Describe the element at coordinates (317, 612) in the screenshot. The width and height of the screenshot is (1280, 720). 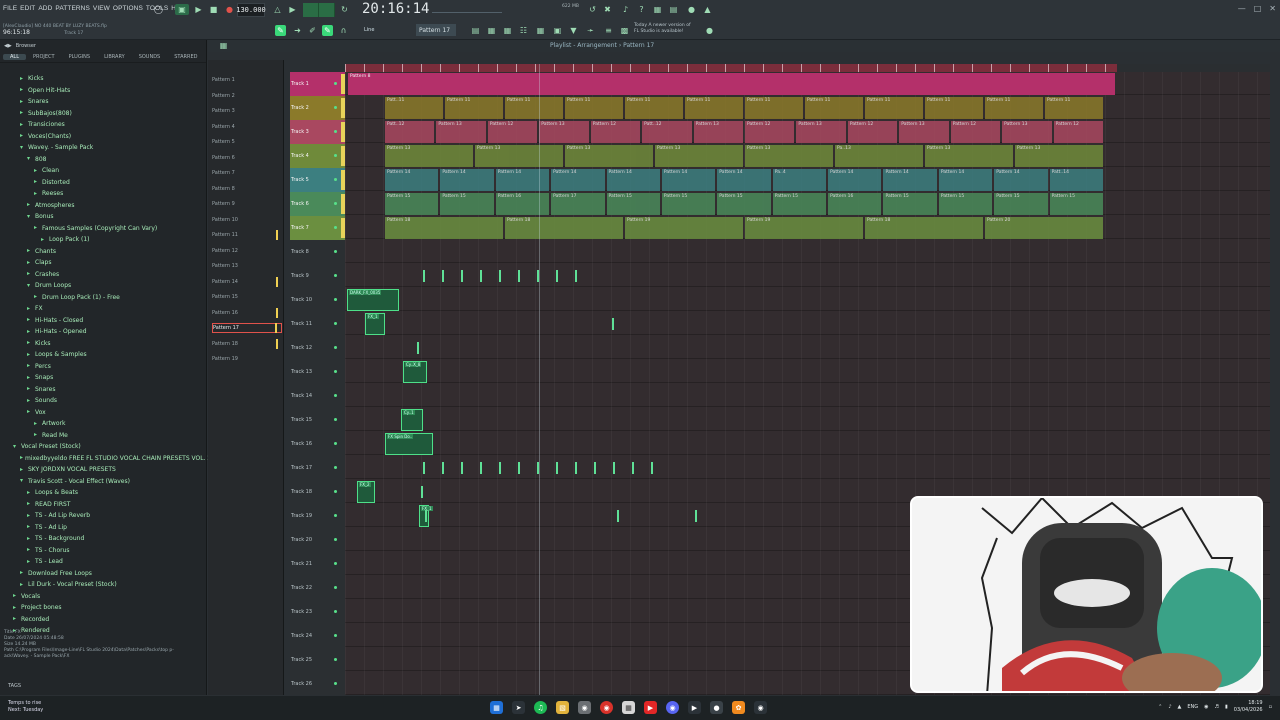
I see `track-header: Track 23` at that location.